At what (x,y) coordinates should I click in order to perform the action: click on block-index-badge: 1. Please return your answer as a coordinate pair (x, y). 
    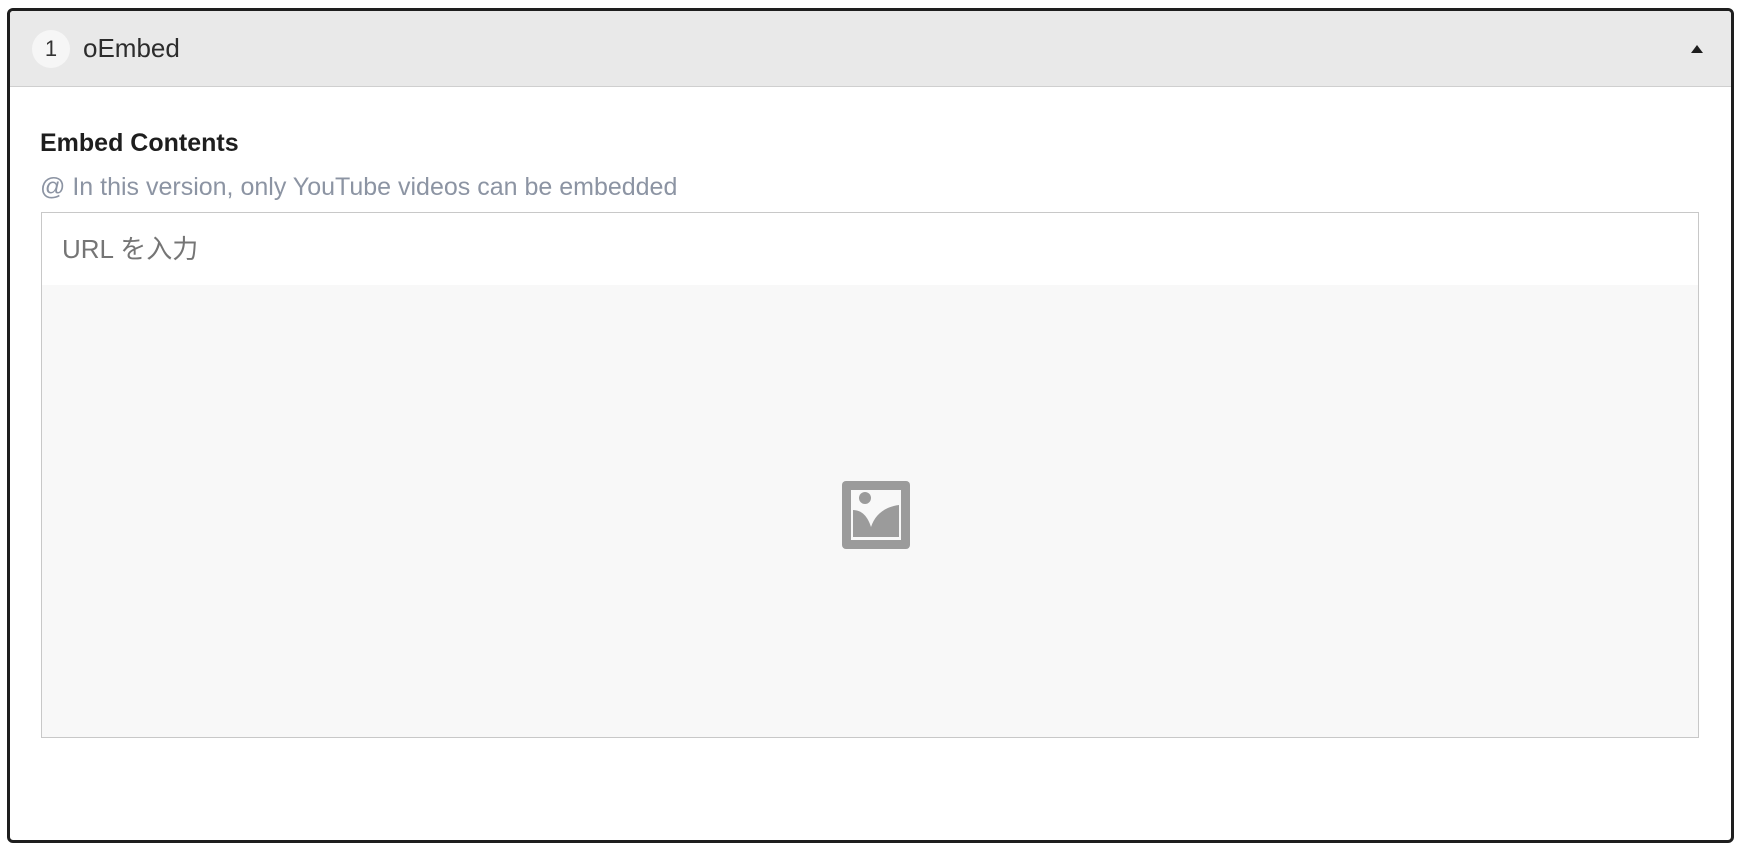
    Looking at the image, I should click on (51, 49).